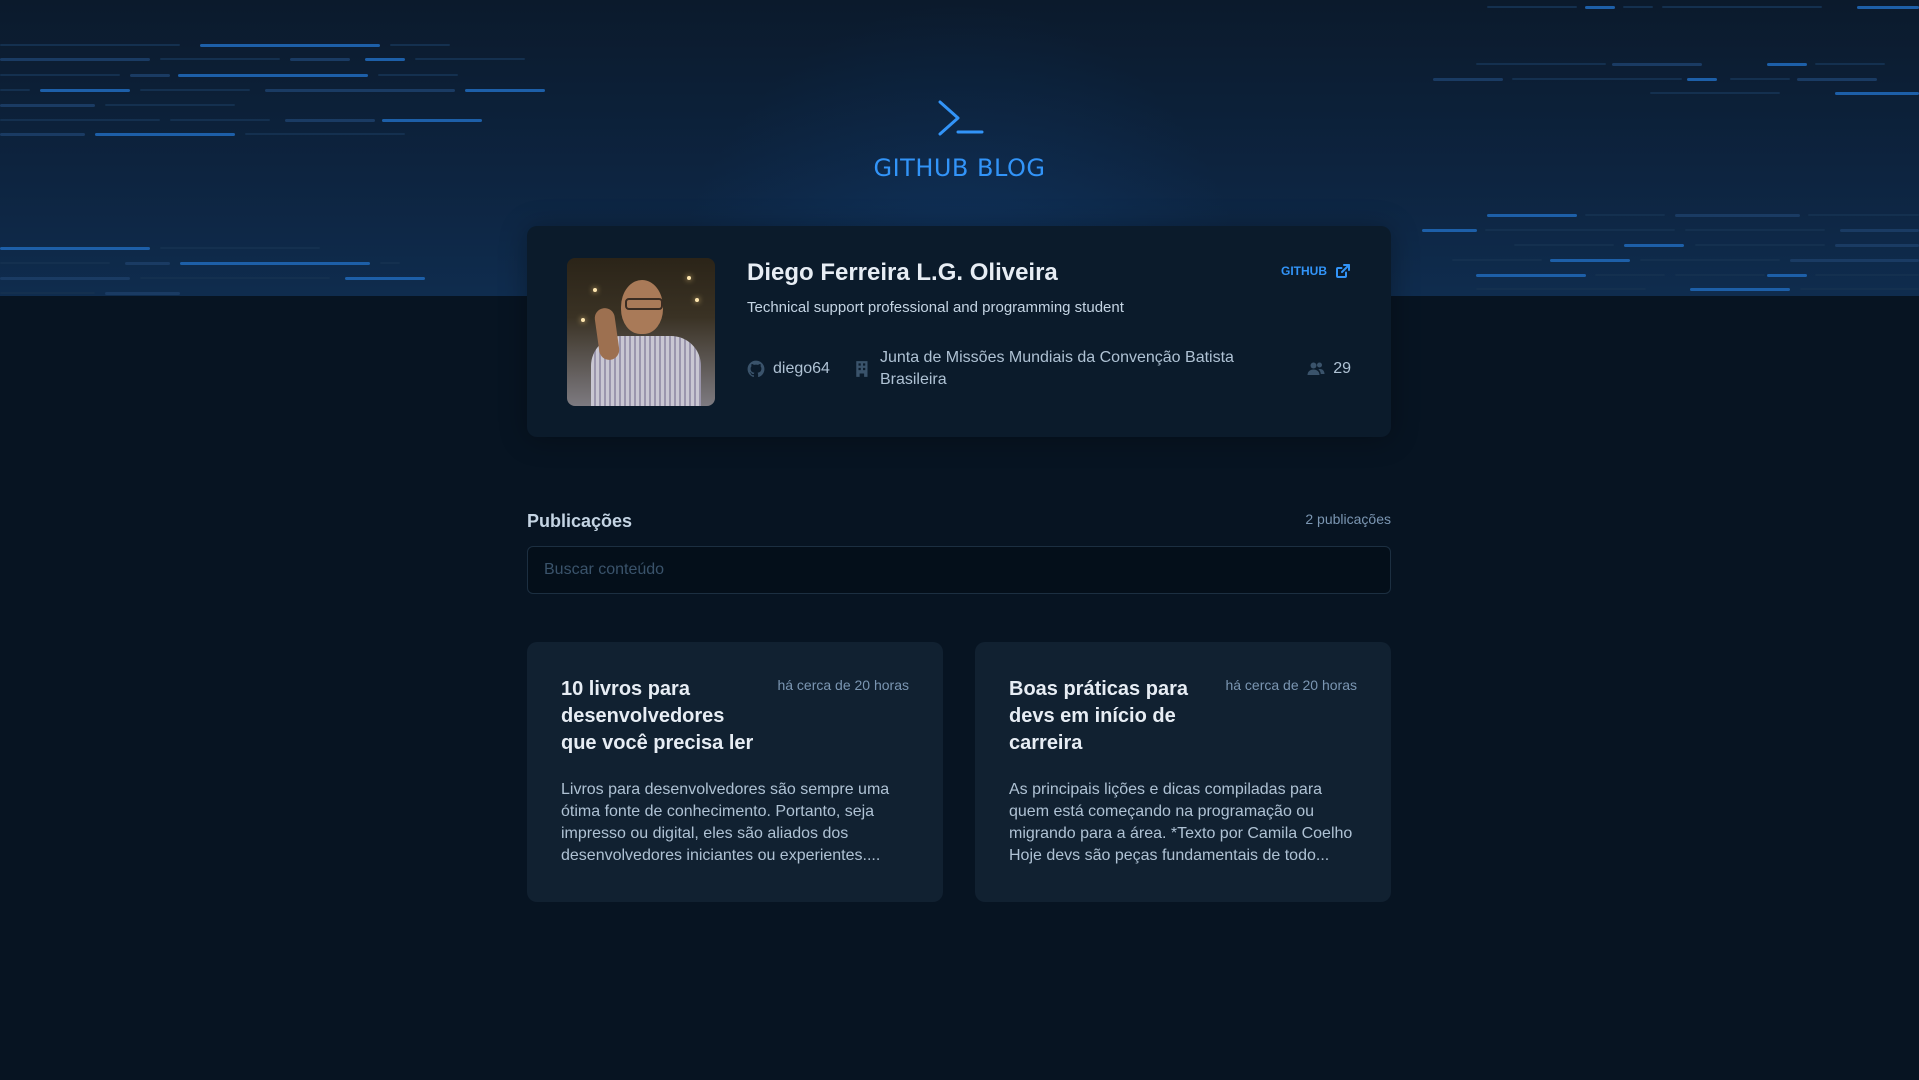 The image size is (1919, 1080). I want to click on blog-logo: GITHUB BLOG, so click(959, 140).